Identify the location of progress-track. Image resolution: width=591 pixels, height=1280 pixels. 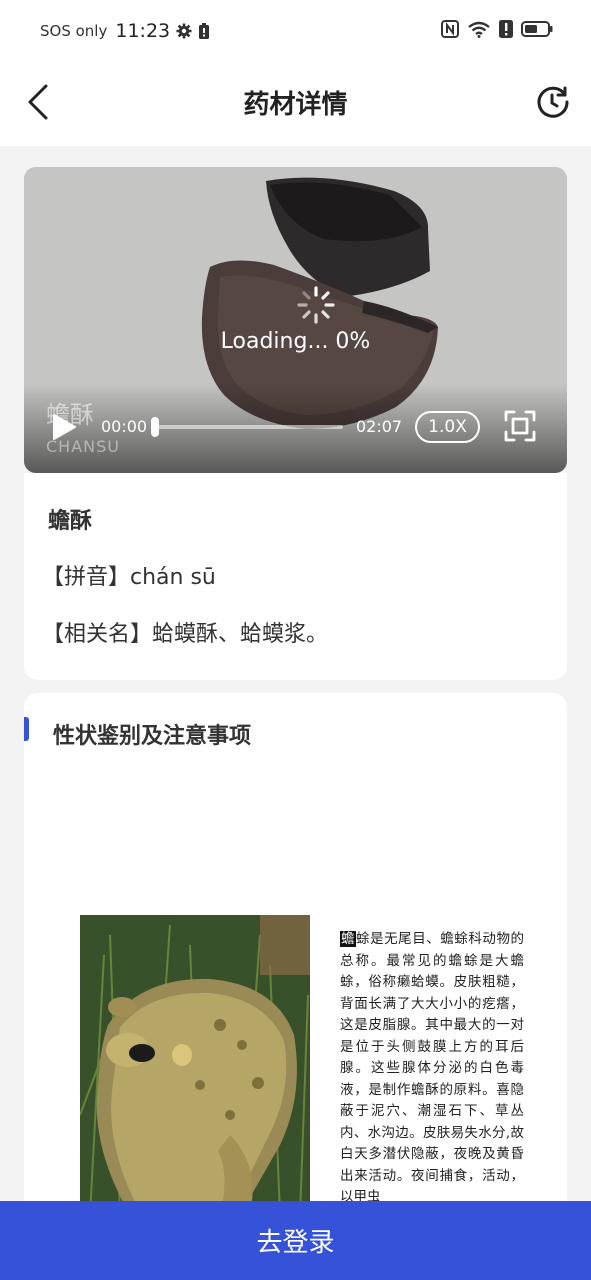
(249, 427).